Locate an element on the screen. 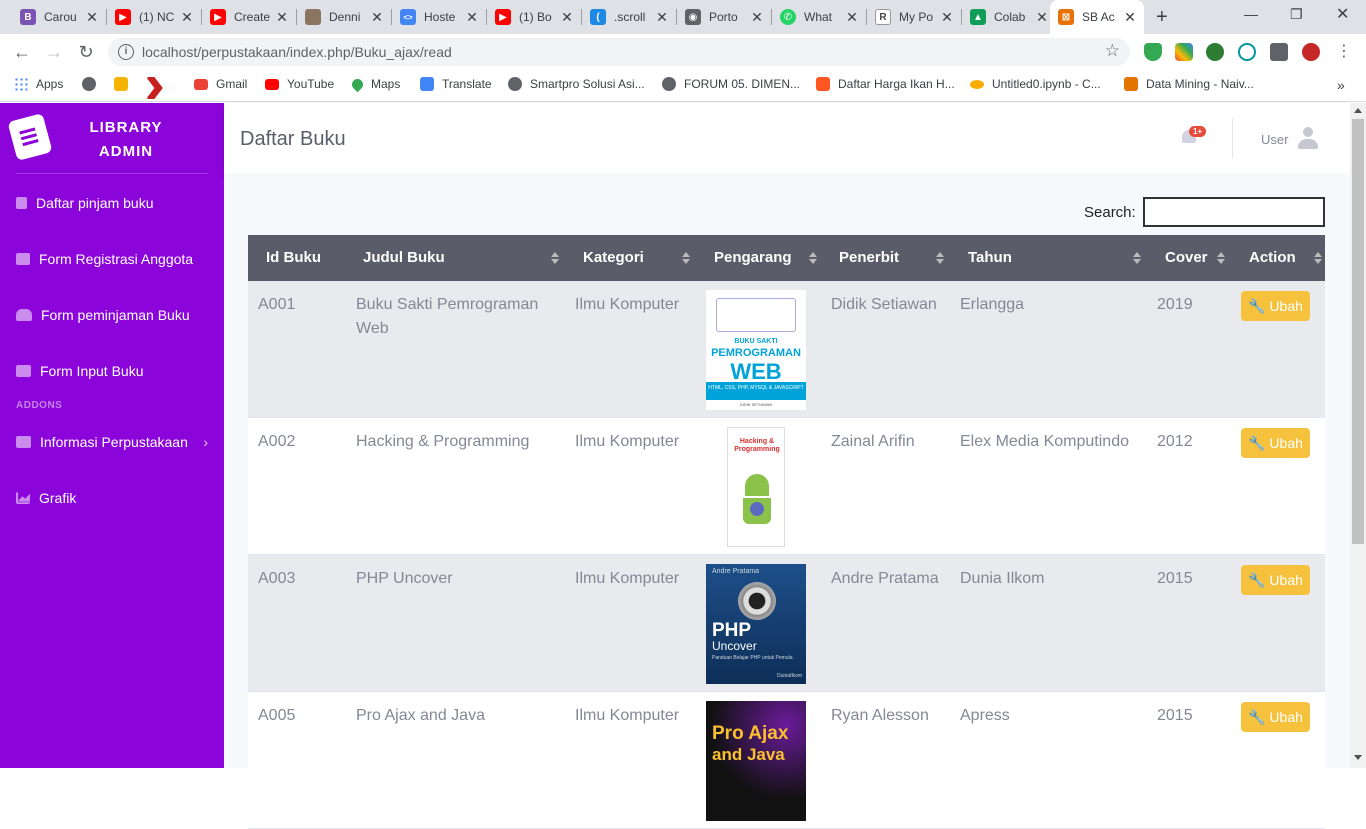 The image size is (1366, 829). user-name: User is located at coordinates (1274, 139).